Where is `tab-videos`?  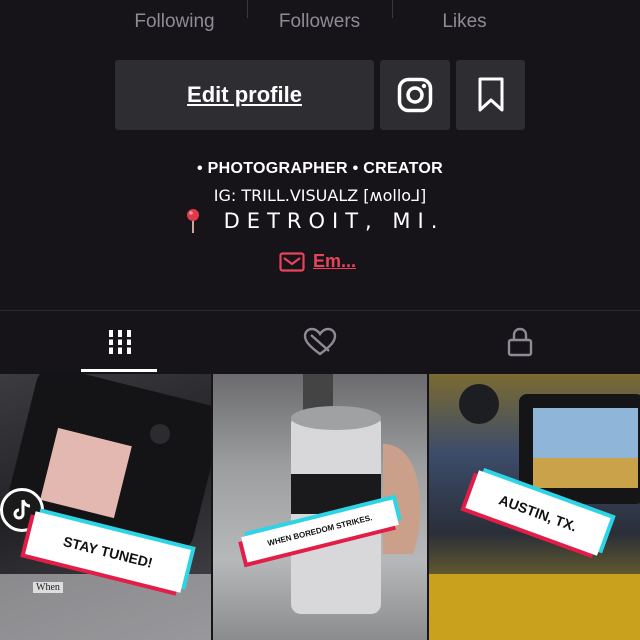
tab-videos is located at coordinates (119, 342).